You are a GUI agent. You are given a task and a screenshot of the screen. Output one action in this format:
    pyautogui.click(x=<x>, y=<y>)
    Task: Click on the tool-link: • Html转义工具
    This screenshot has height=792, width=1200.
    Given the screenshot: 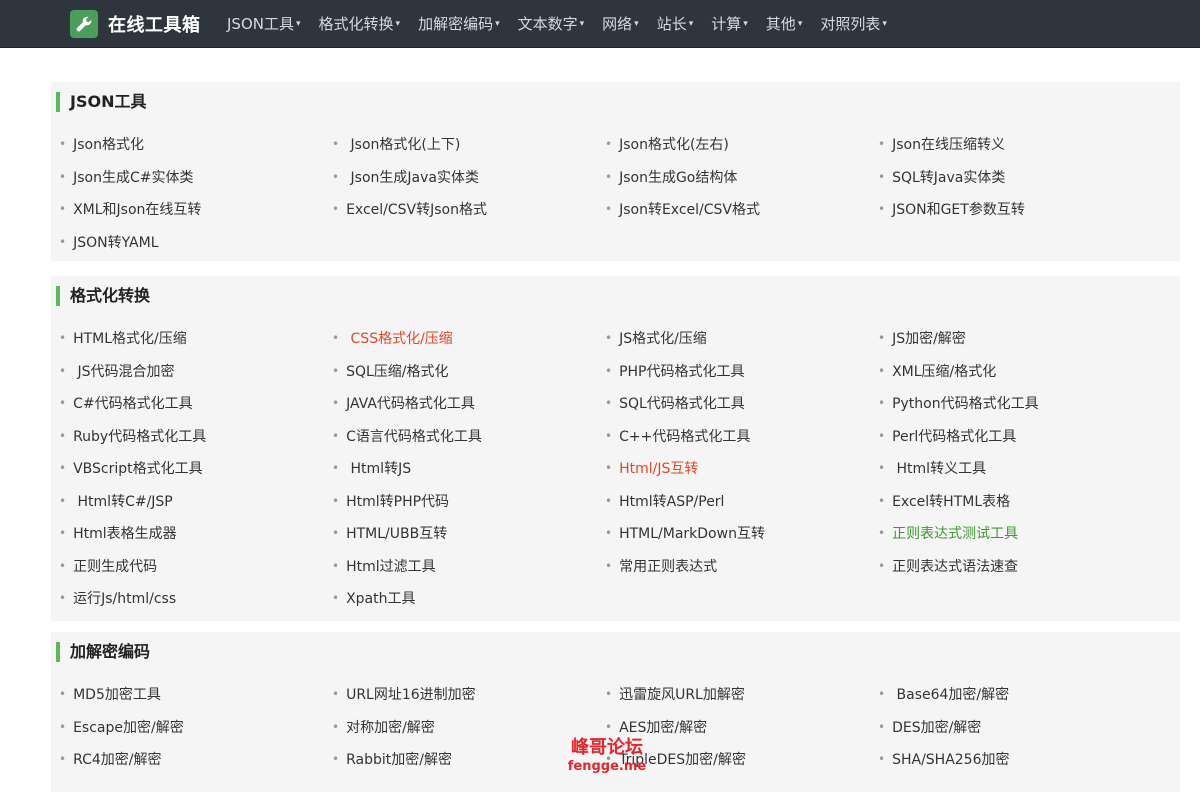 What is the action you would take?
    pyautogui.click(x=1014, y=468)
    